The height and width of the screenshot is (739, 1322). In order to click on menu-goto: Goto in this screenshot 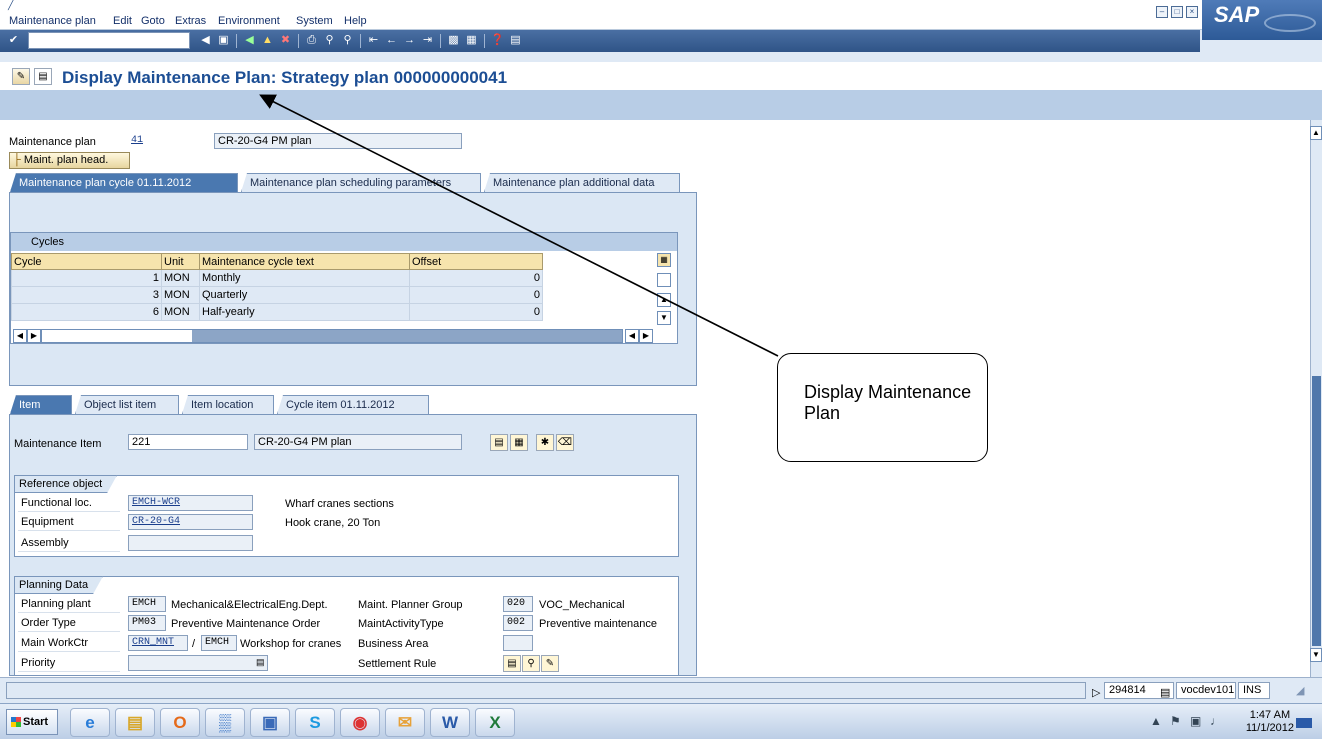, I will do `click(153, 21)`.